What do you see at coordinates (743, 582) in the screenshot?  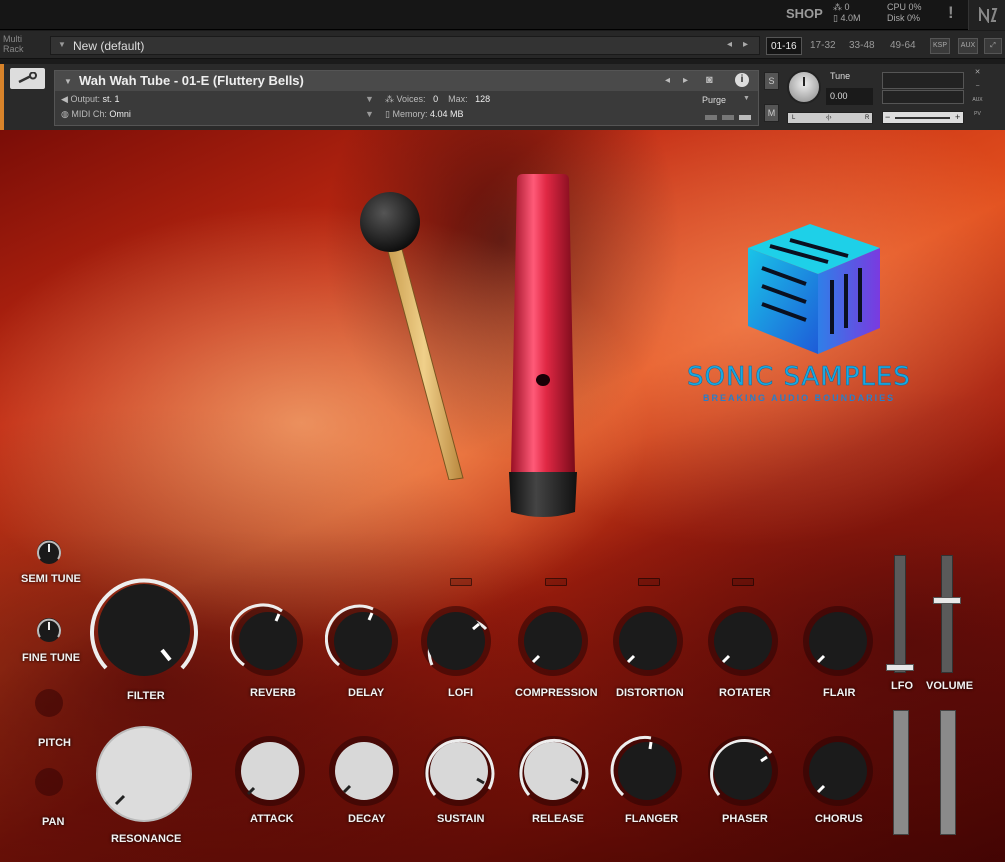 I see `rotater-led` at bounding box center [743, 582].